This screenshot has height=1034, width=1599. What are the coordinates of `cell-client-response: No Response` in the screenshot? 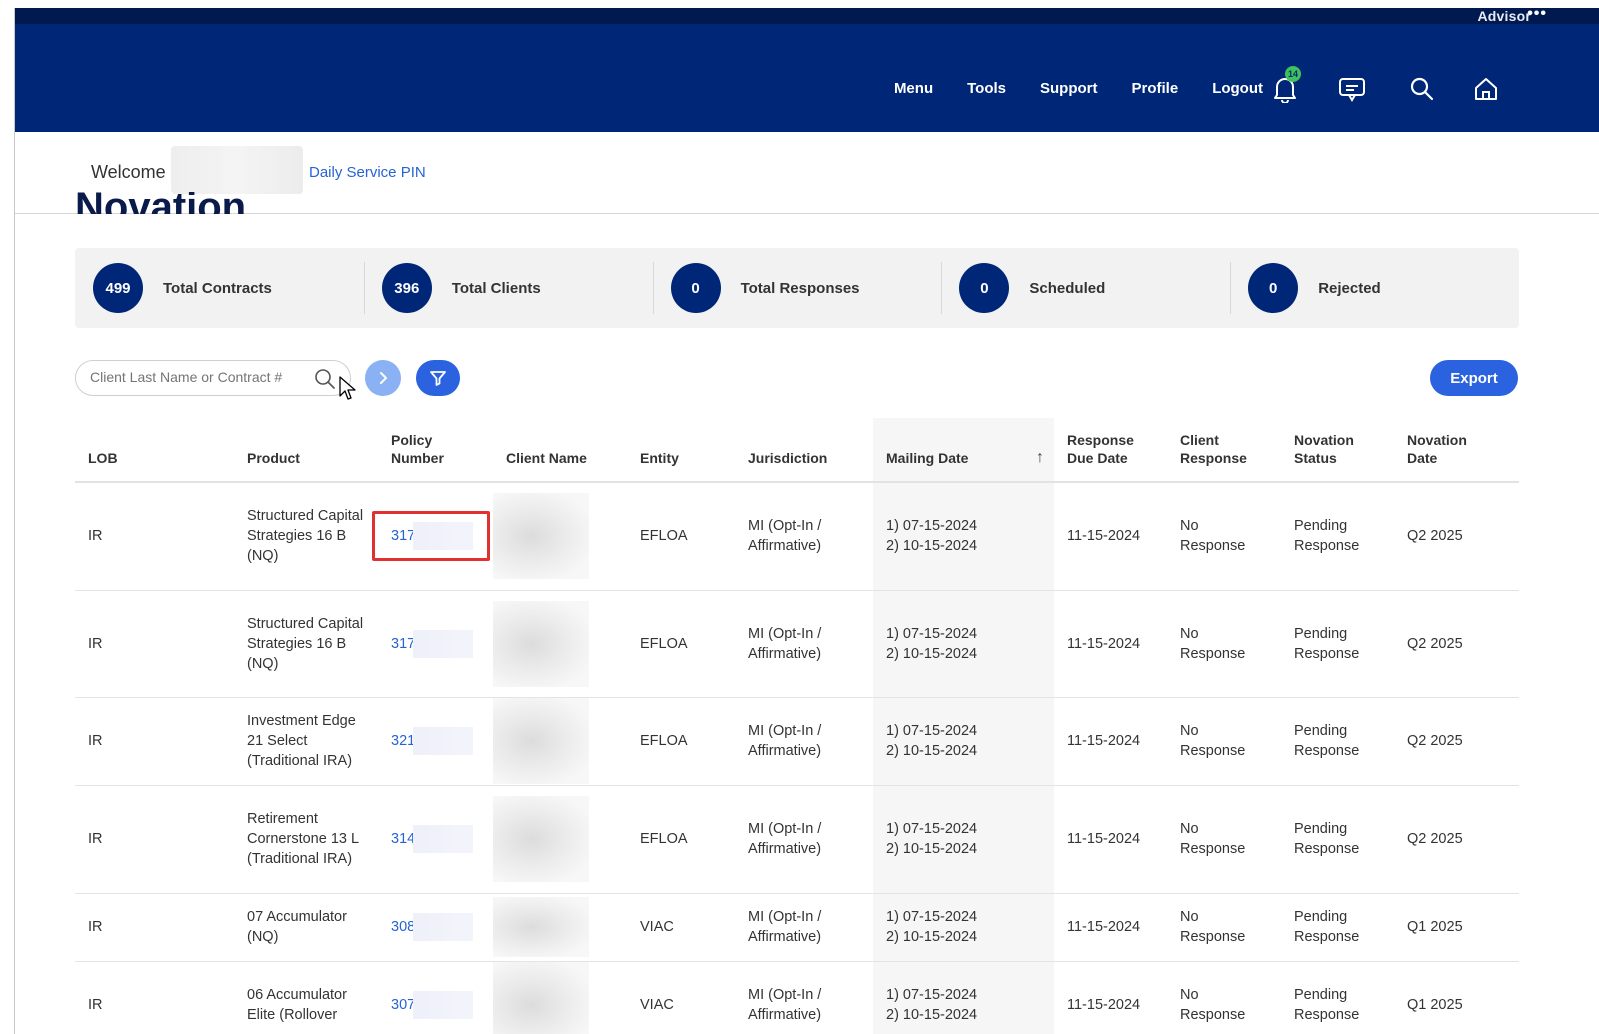 It's located at (1224, 839).